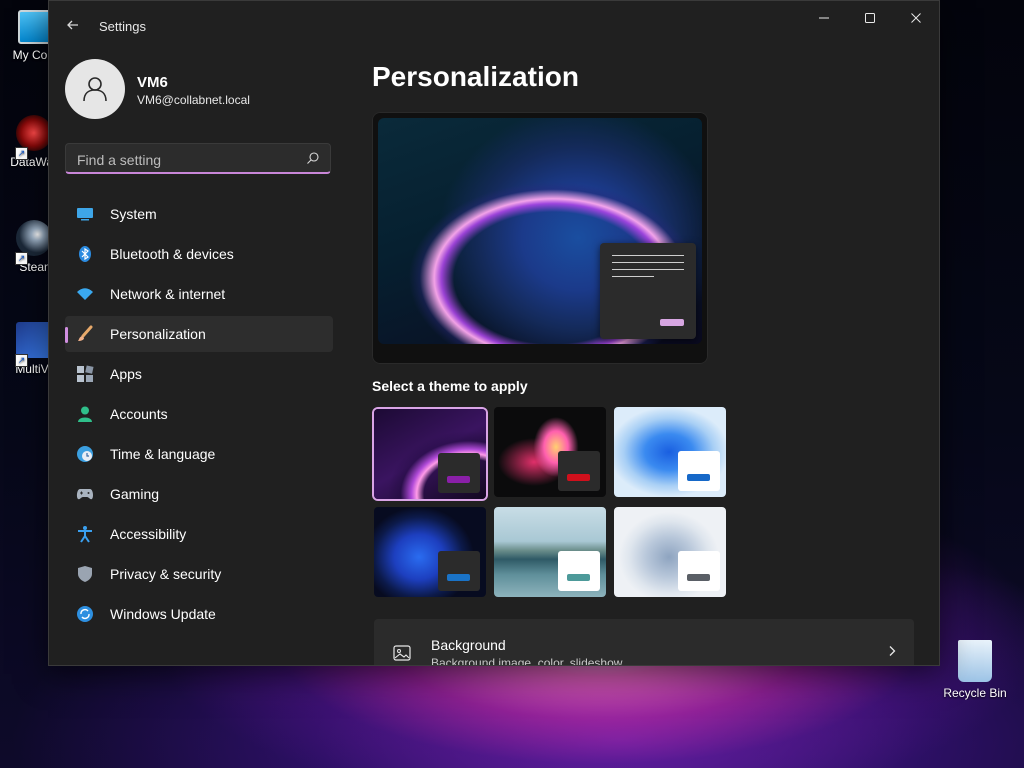  I want to click on background-card-title: Background, so click(468, 645).